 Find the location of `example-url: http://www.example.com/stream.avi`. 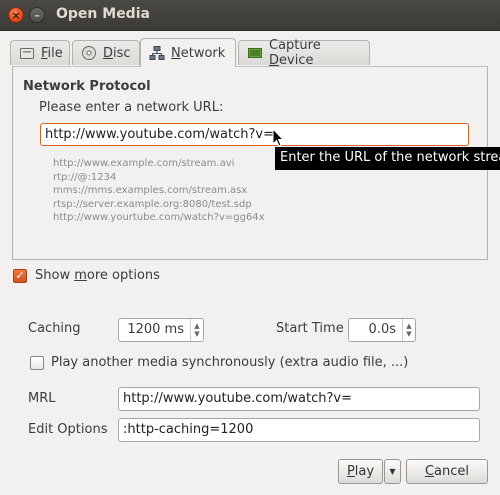

example-url: http://www.example.com/stream.avi is located at coordinates (144, 163).